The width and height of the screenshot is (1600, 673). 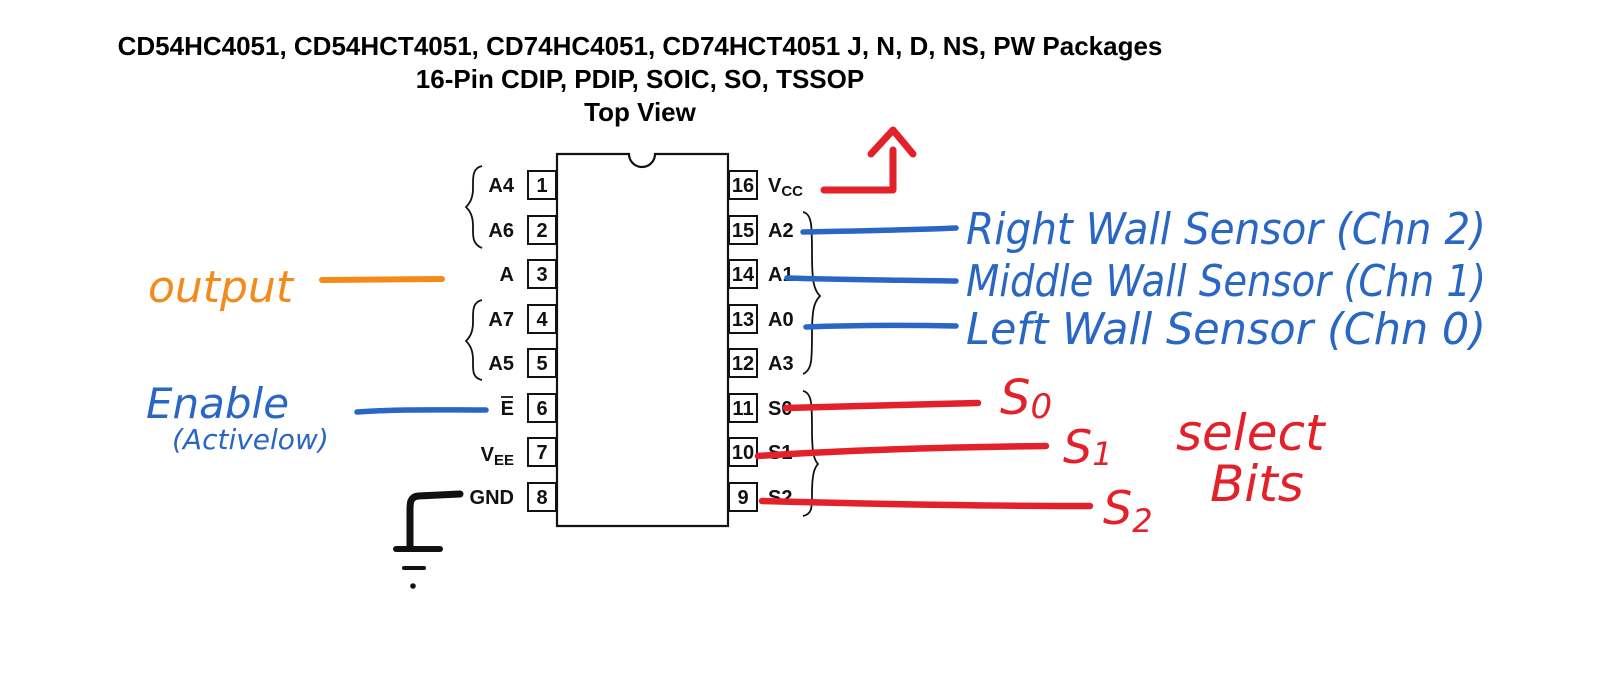 What do you see at coordinates (1026, 398) in the screenshot?
I see `s0-label: S0` at bounding box center [1026, 398].